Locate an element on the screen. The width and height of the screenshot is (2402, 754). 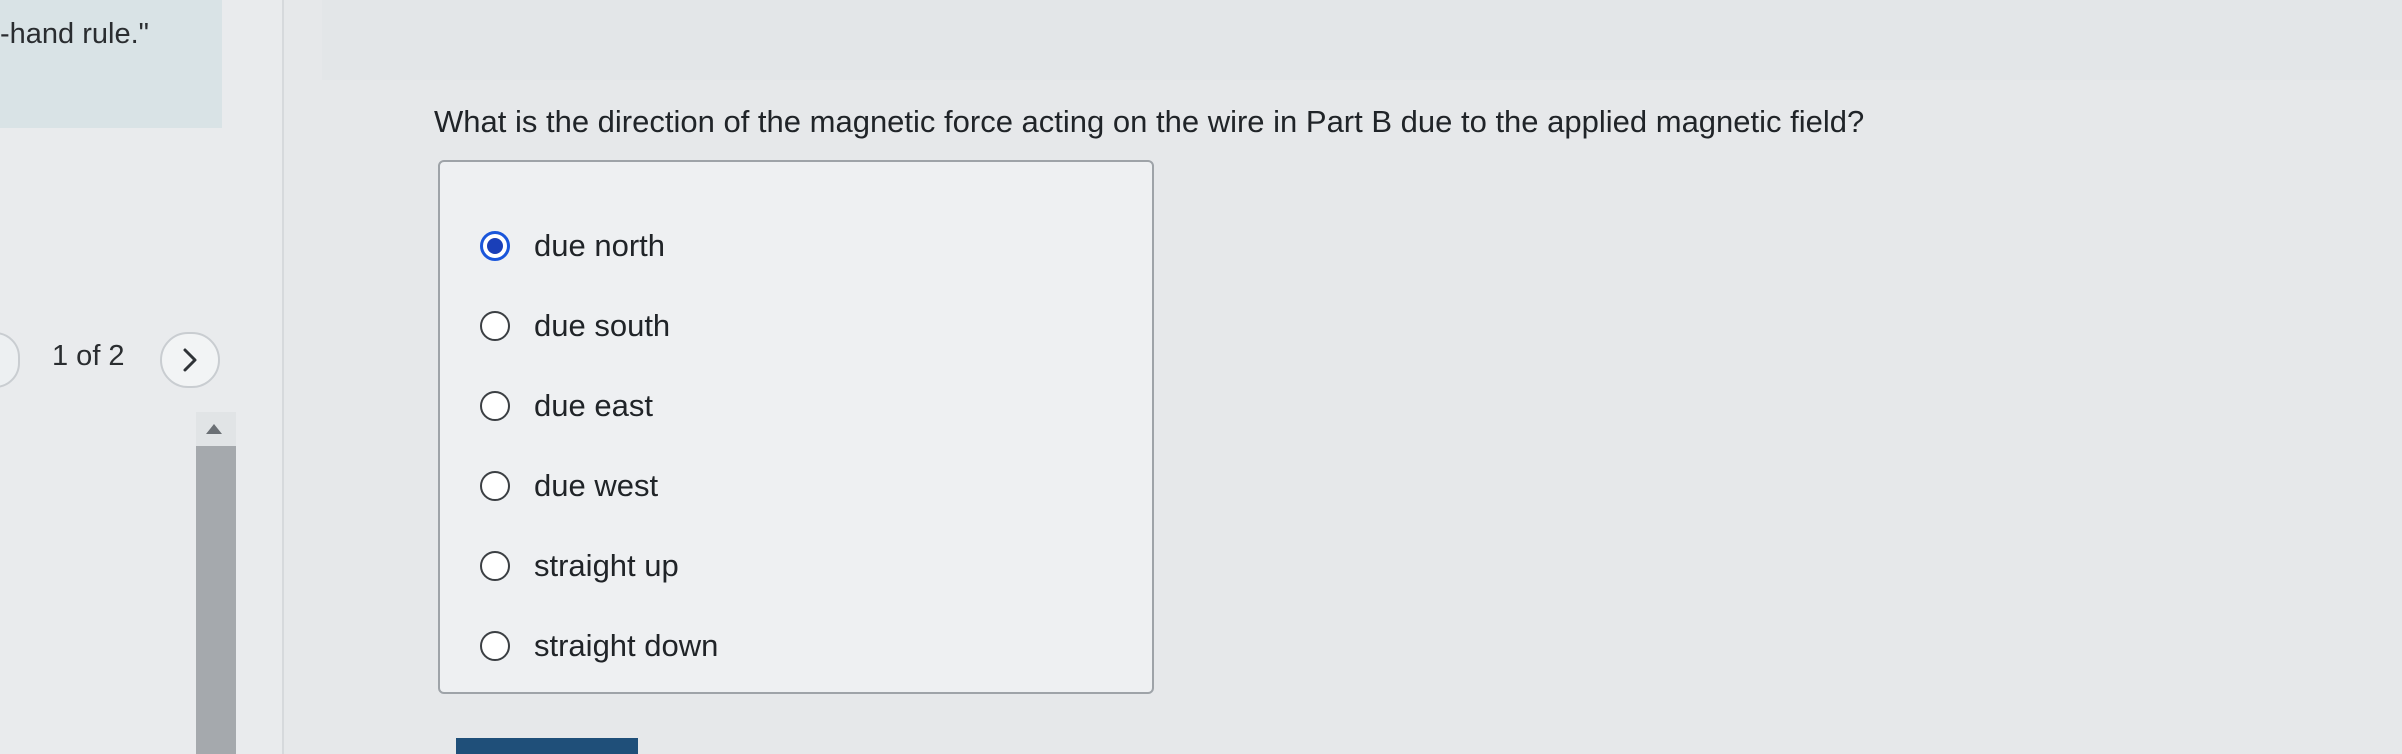
scrollbar is located at coordinates (216, 583).